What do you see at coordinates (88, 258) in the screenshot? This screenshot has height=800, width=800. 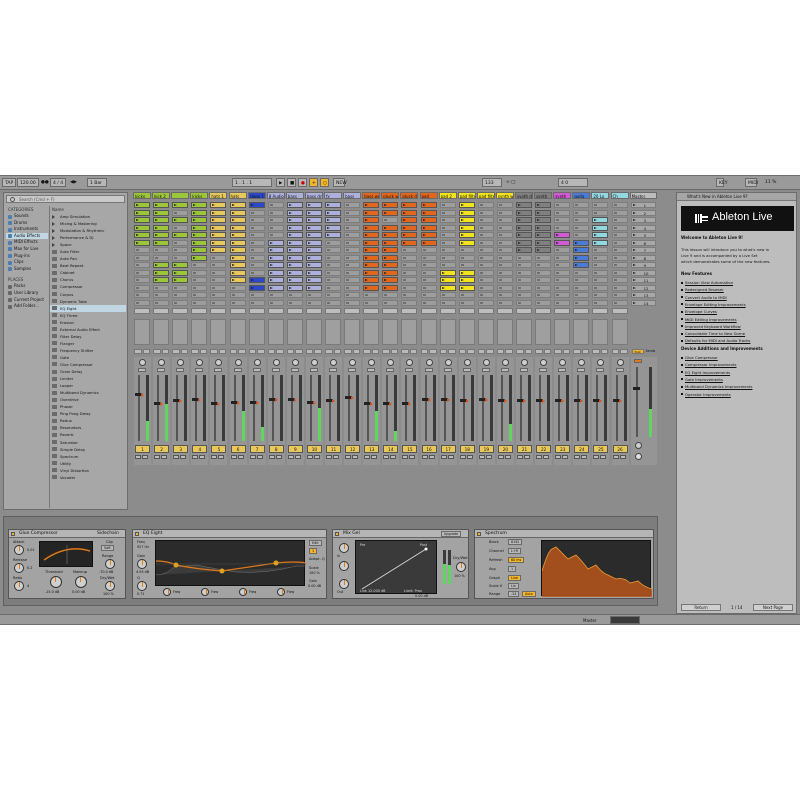 I see `browser-item: Auto Pan` at bounding box center [88, 258].